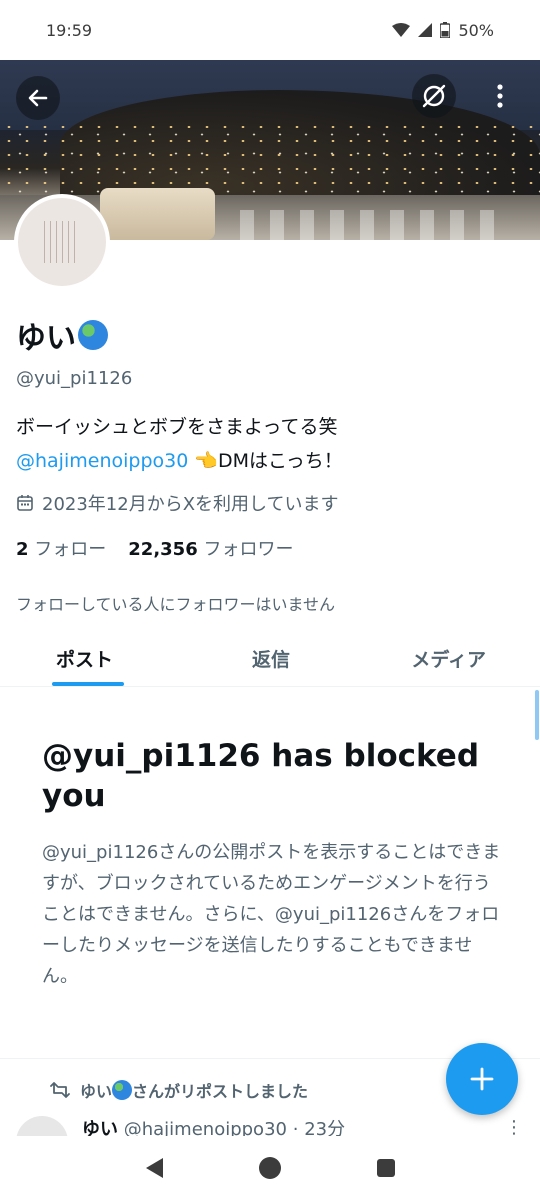 This screenshot has width=540, height=1199. I want to click on unmute-button, so click(434, 96).